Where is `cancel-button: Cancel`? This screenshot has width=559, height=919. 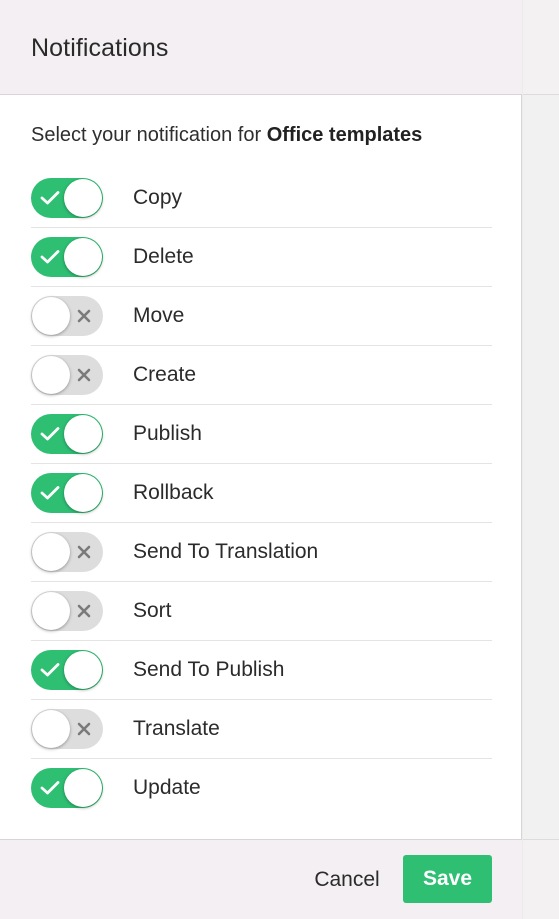 cancel-button: Cancel is located at coordinates (347, 880).